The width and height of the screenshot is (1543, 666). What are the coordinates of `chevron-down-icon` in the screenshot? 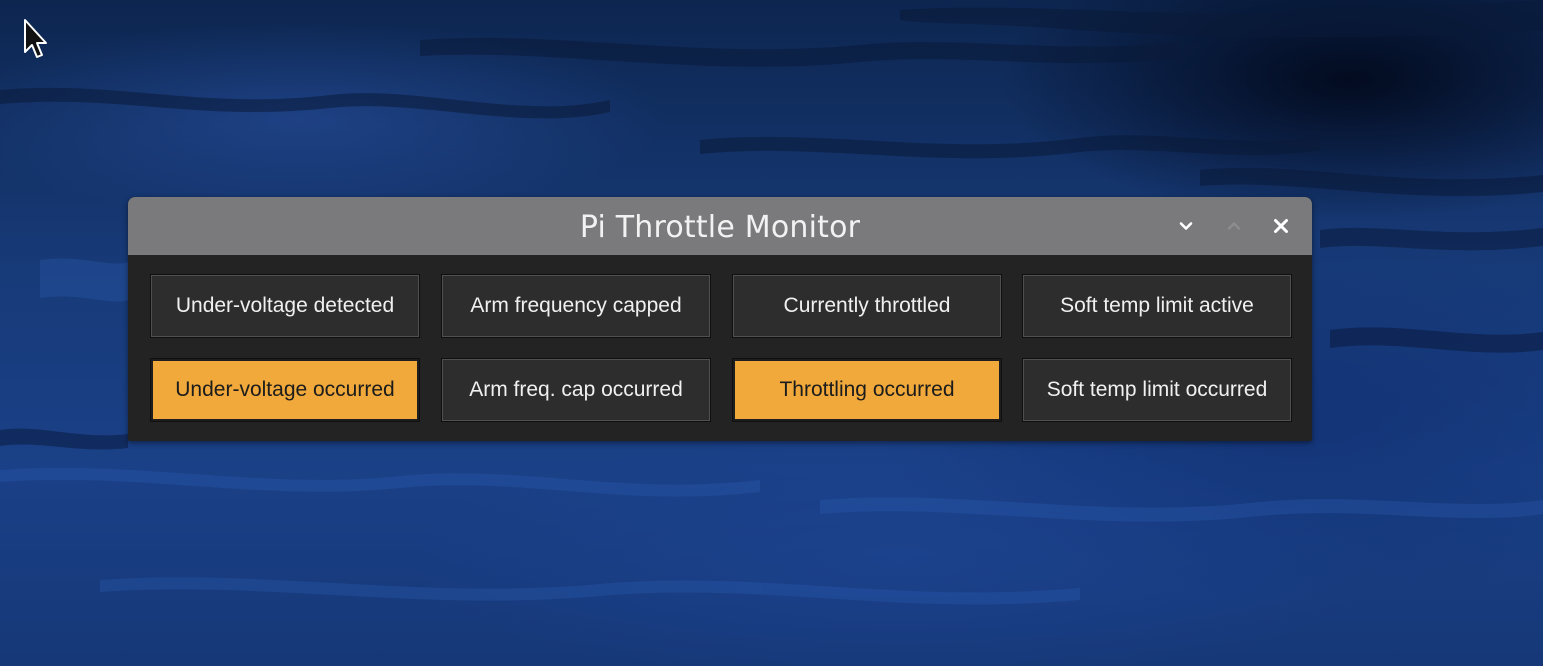 It's located at (1186, 226).